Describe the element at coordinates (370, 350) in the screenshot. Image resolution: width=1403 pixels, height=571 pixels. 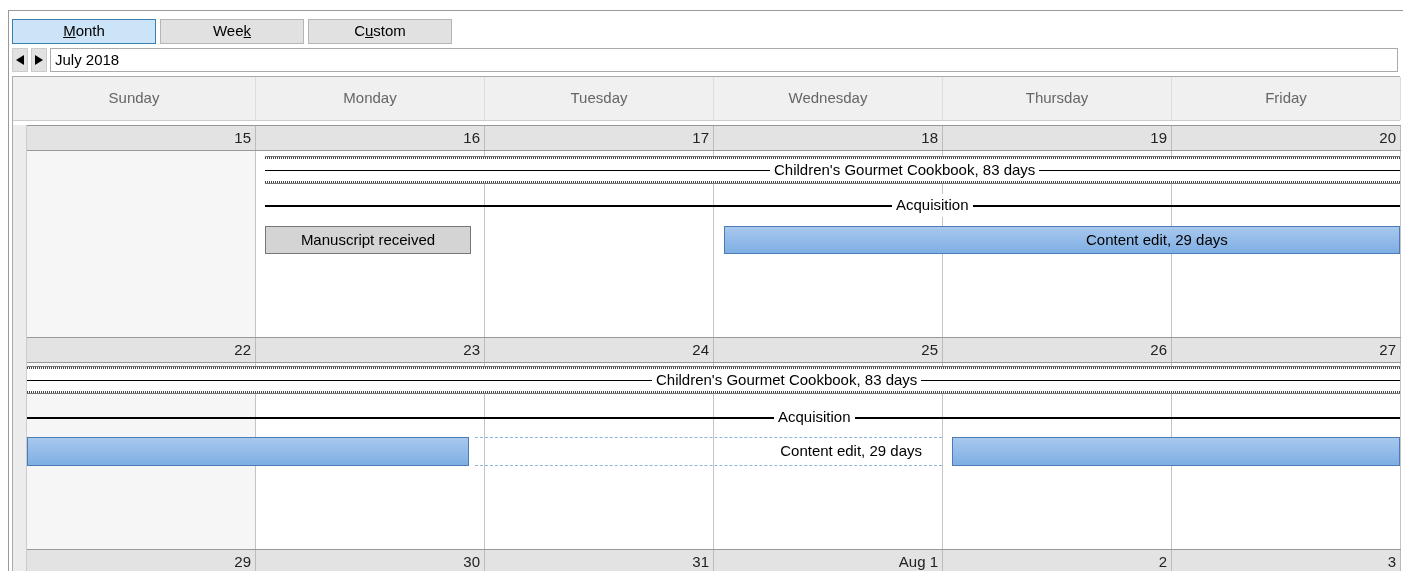
I see `date-number: 23` at that location.